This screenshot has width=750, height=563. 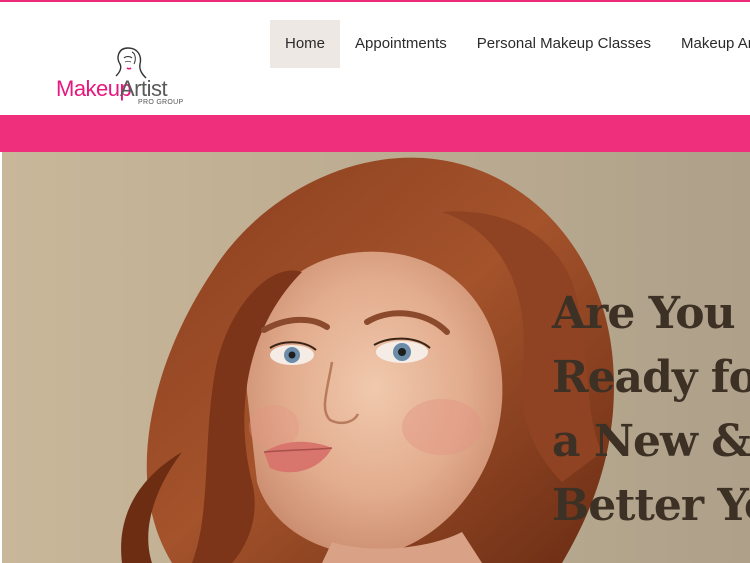 I want to click on hero-heading-line: Are You, so click(x=644, y=313).